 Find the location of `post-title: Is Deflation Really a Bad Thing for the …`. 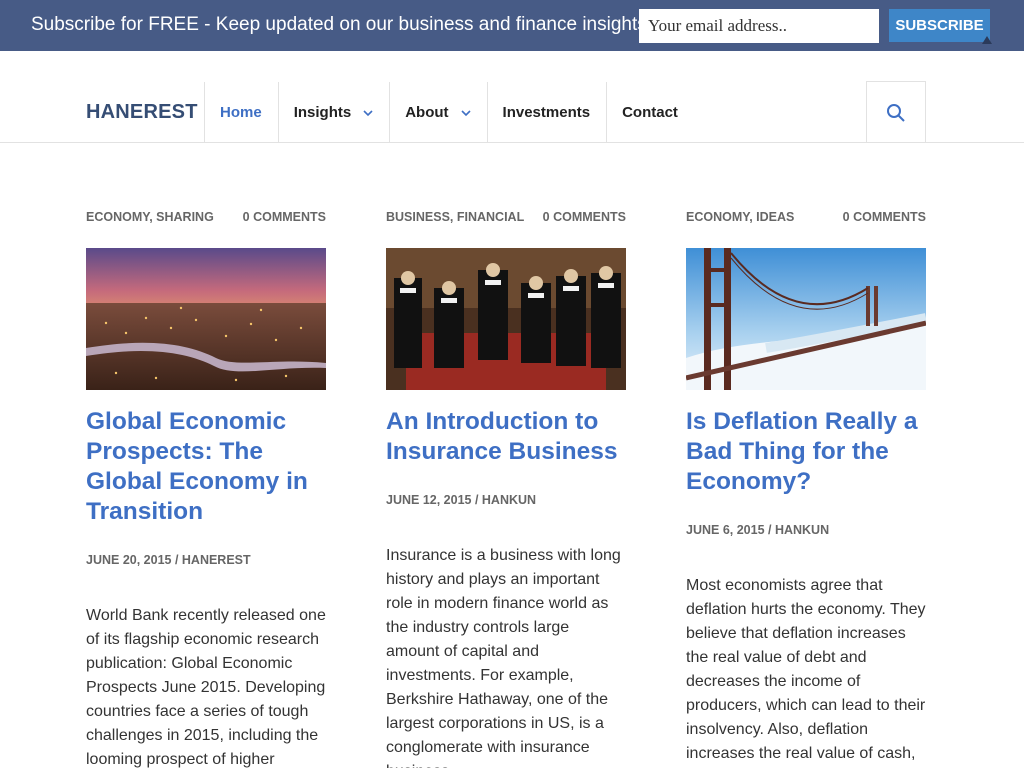

post-title: Is Deflation Really a Bad Thing for the … is located at coordinates (806, 452).